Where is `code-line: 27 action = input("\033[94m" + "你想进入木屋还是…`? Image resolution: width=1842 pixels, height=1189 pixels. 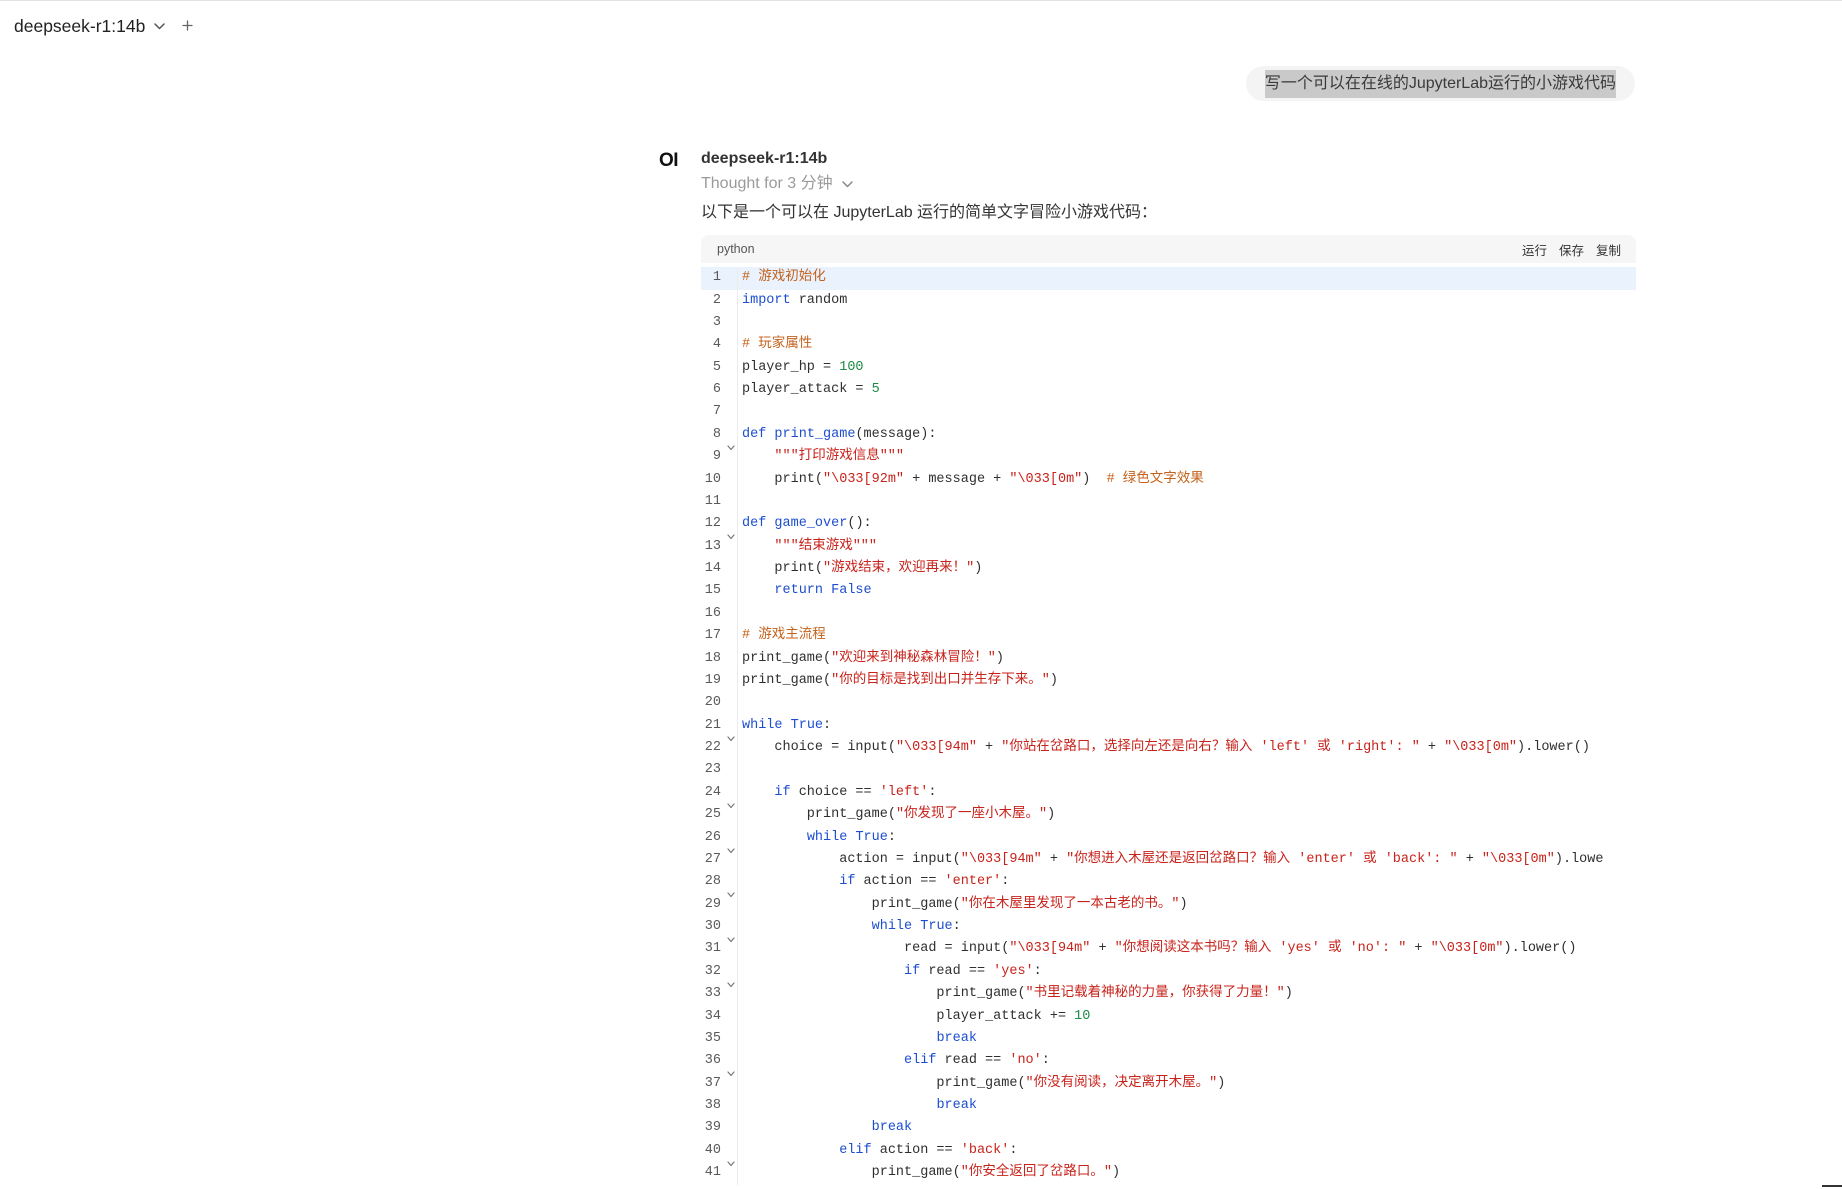
code-line: 27 action = input("\033[94m" + "你想进入木屋还是… is located at coordinates (1168, 860).